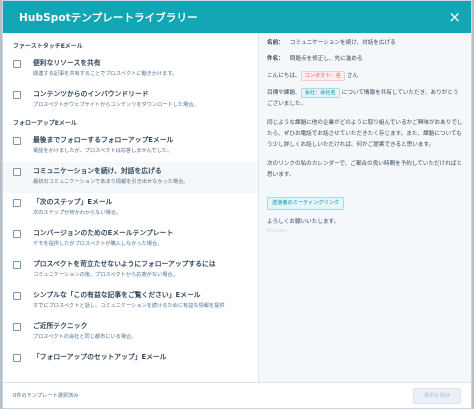 The width and height of the screenshot is (474, 409). I want to click on template-item: 「フォローアップのセットアップ」Eメール, so click(130, 363).